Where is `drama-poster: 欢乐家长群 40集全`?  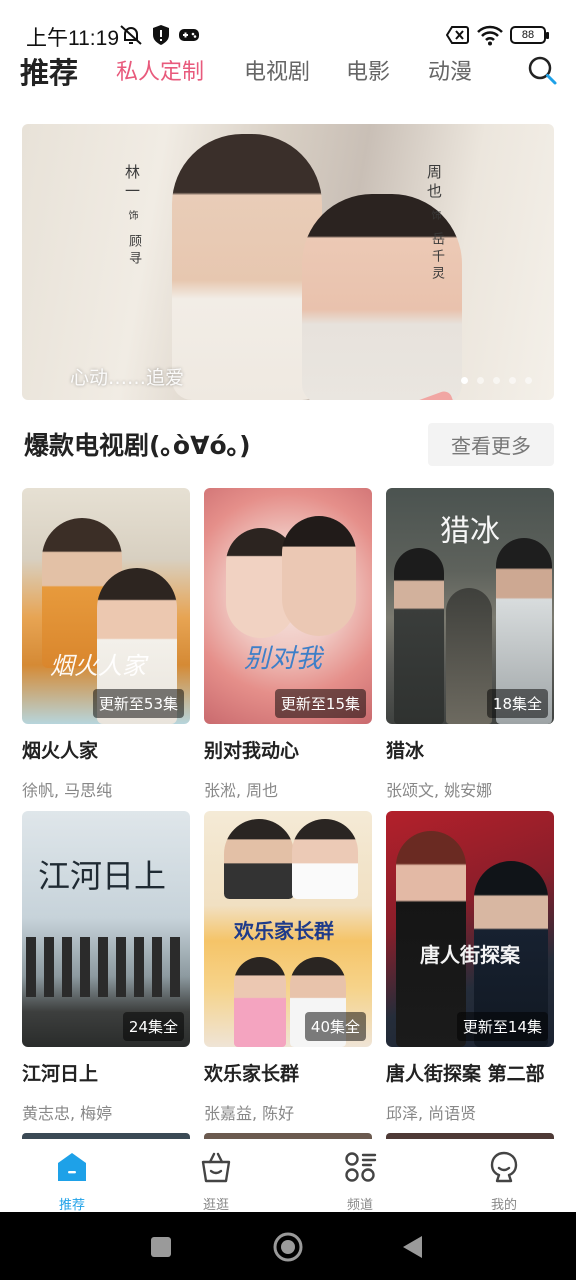 drama-poster: 欢乐家长群 40集全 is located at coordinates (288, 929).